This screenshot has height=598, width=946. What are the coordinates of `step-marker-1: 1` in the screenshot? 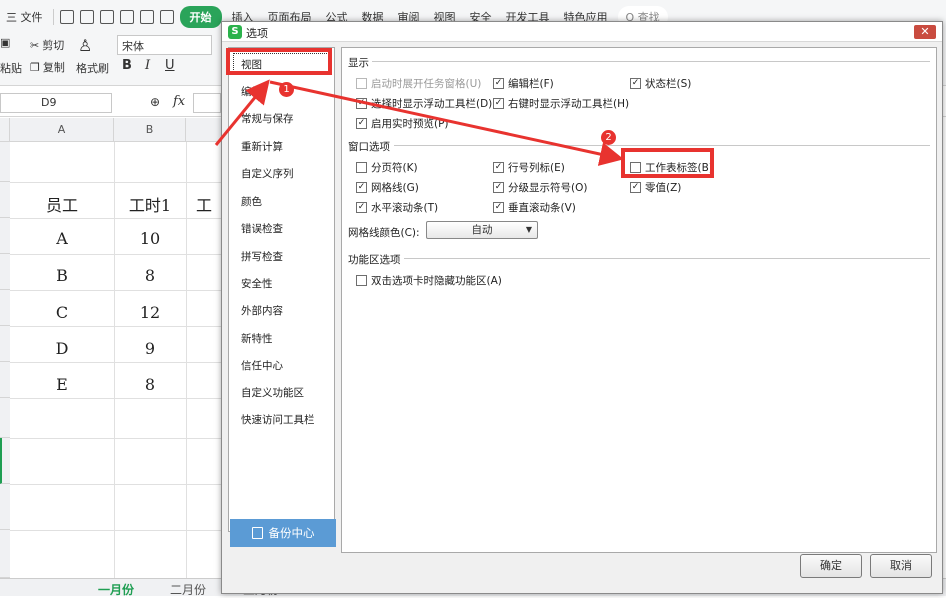 It's located at (286, 89).